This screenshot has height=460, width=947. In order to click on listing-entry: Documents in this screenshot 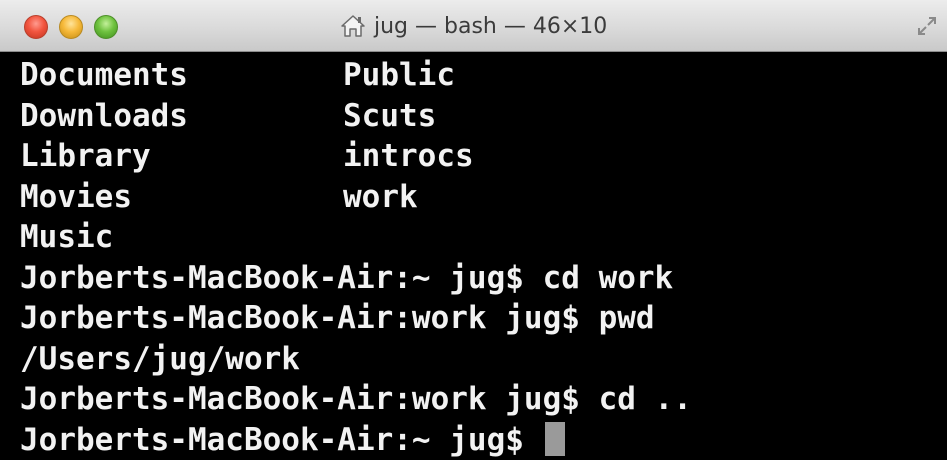, I will do `click(104, 75)`.